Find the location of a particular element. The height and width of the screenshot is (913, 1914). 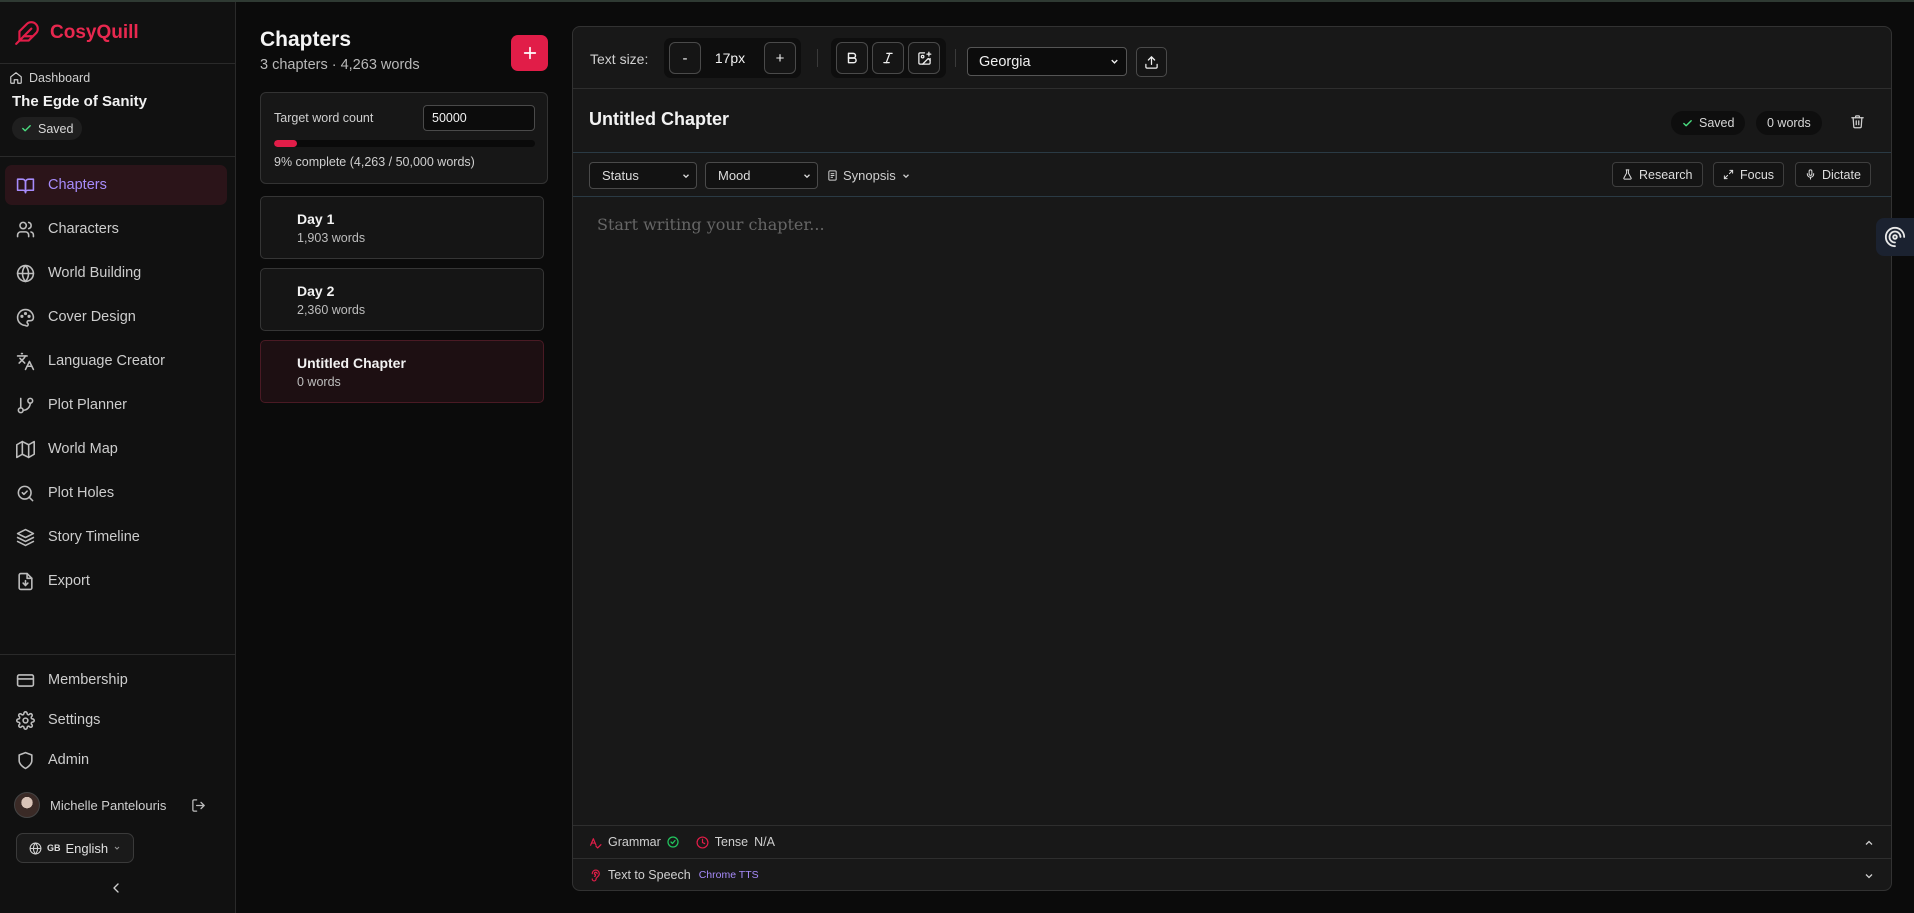

increase-size-button: + is located at coordinates (780, 58).